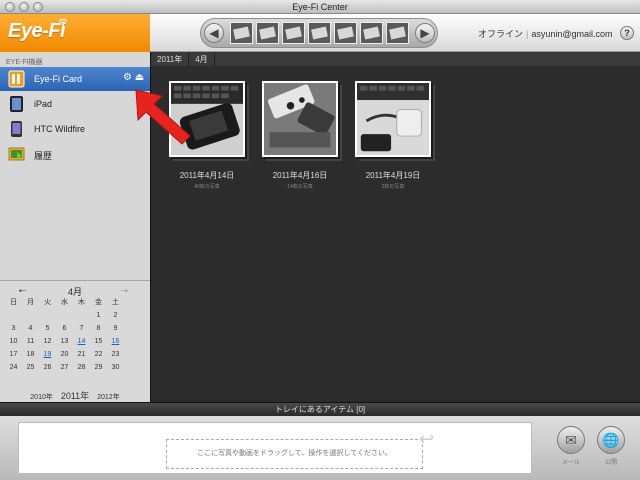 This screenshot has height=480, width=640. Describe the element at coordinates (108, 397) in the screenshot. I see `year-next: 2012年` at that location.